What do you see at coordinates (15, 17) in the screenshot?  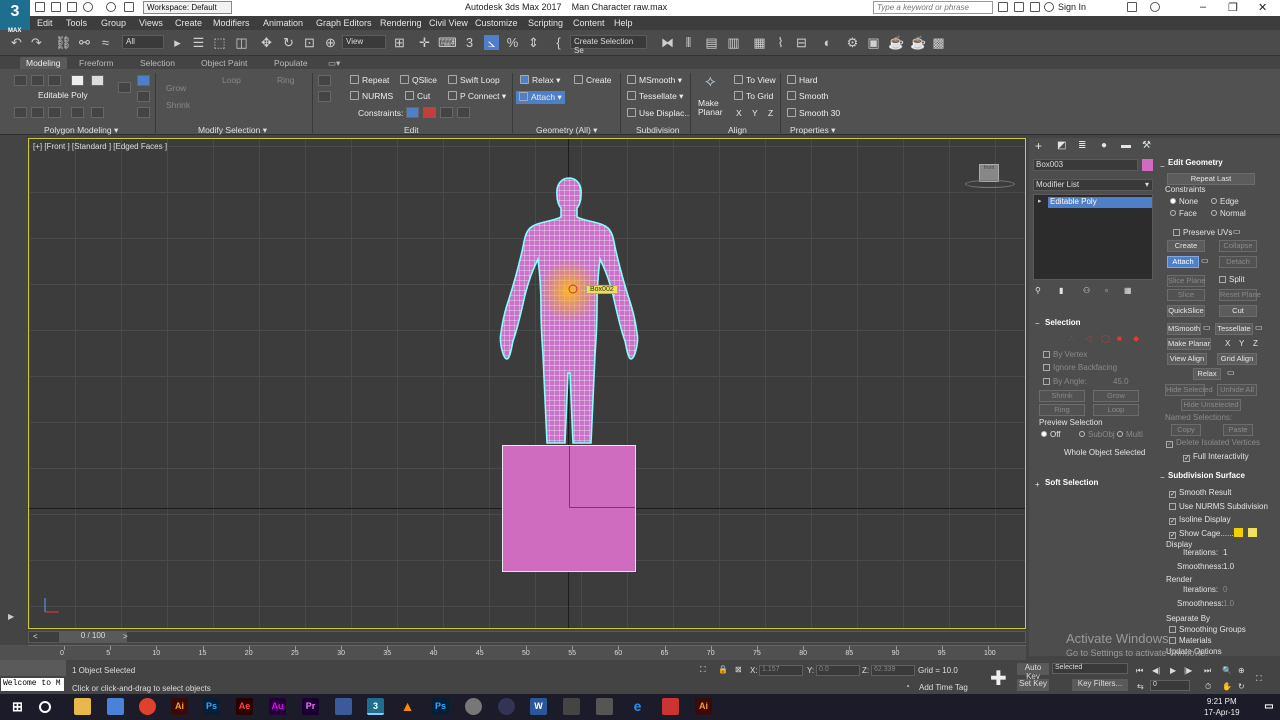 I see `app-logo: 3 MAX` at bounding box center [15, 17].